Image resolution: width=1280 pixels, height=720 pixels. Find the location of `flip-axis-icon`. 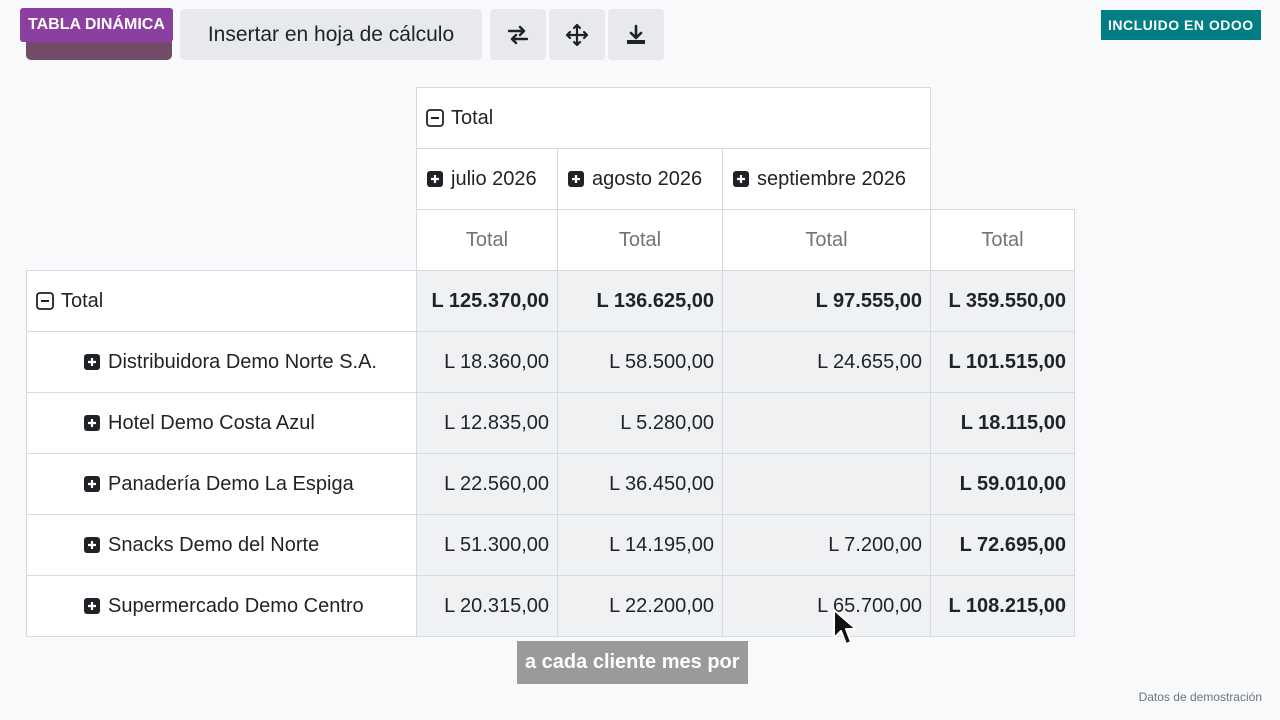

flip-axis-icon is located at coordinates (518, 34).